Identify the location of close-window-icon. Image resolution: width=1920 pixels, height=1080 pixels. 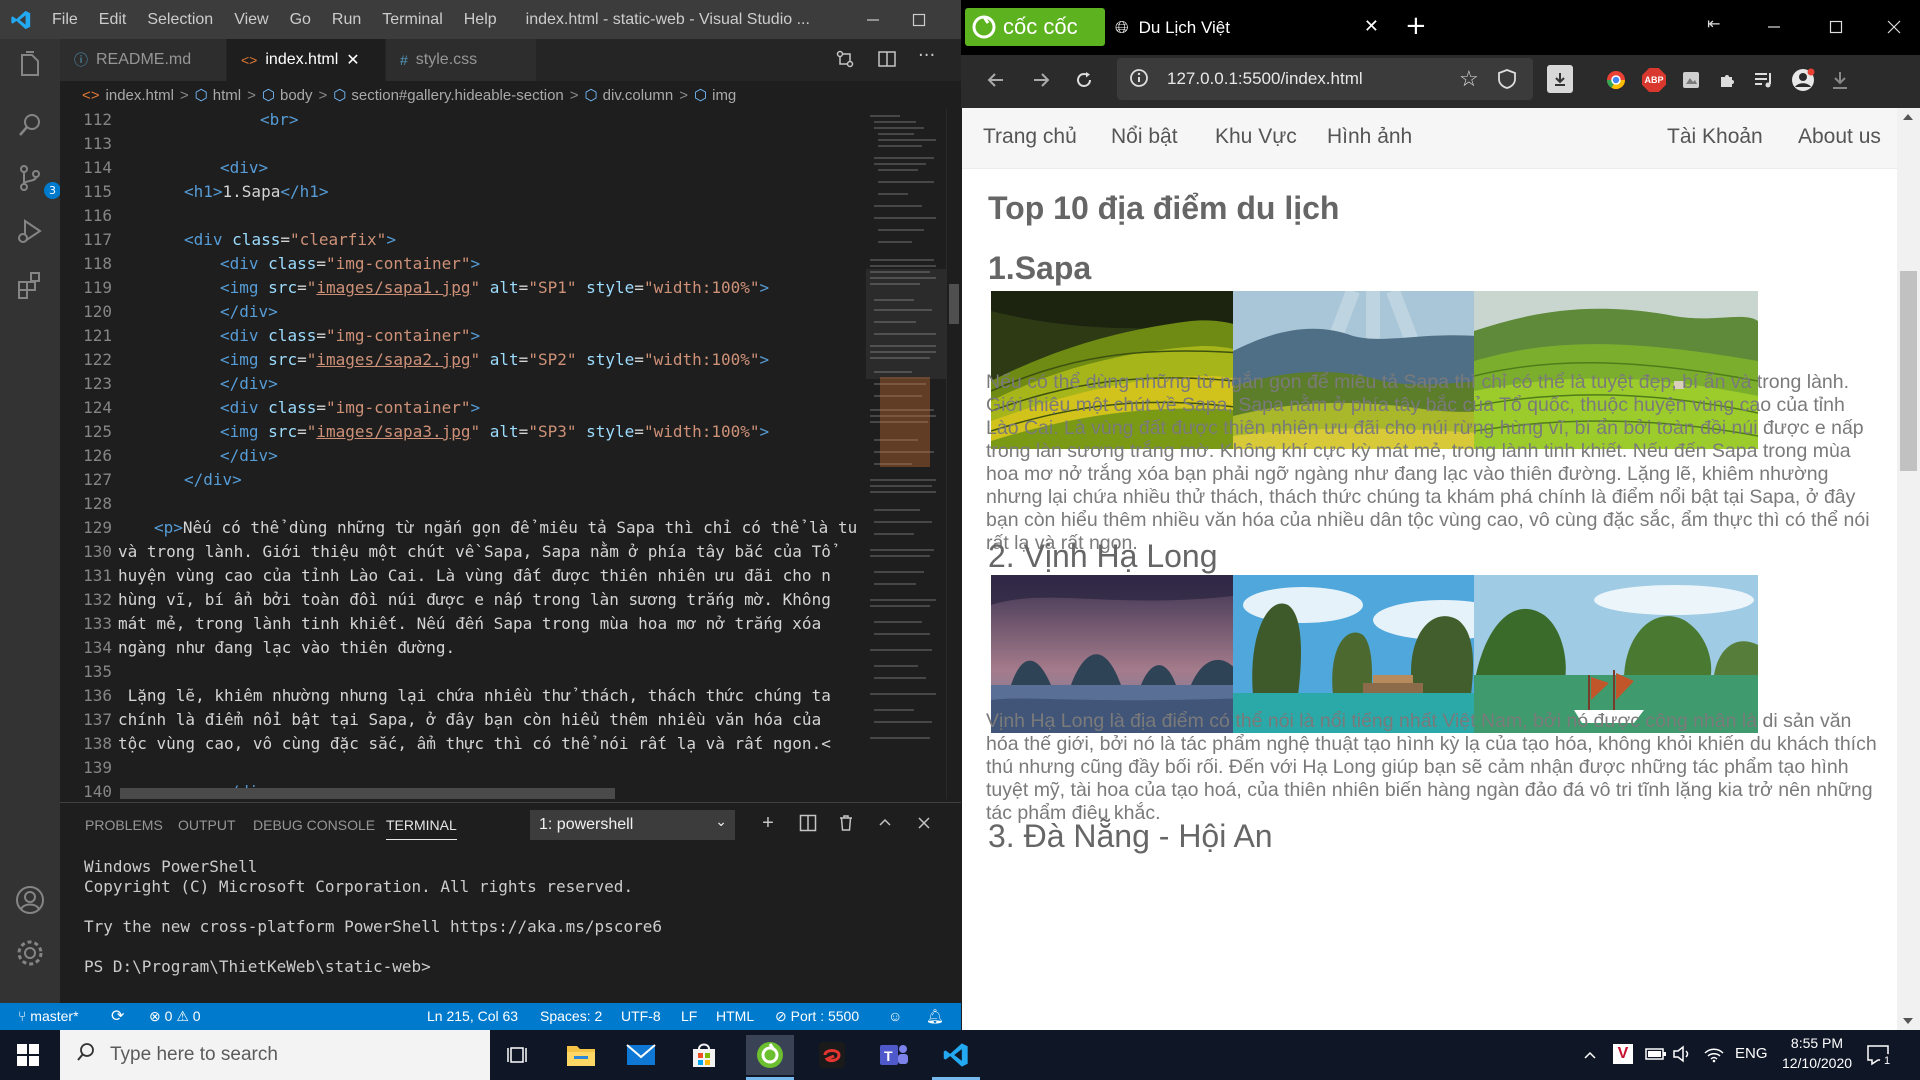
(1894, 27).